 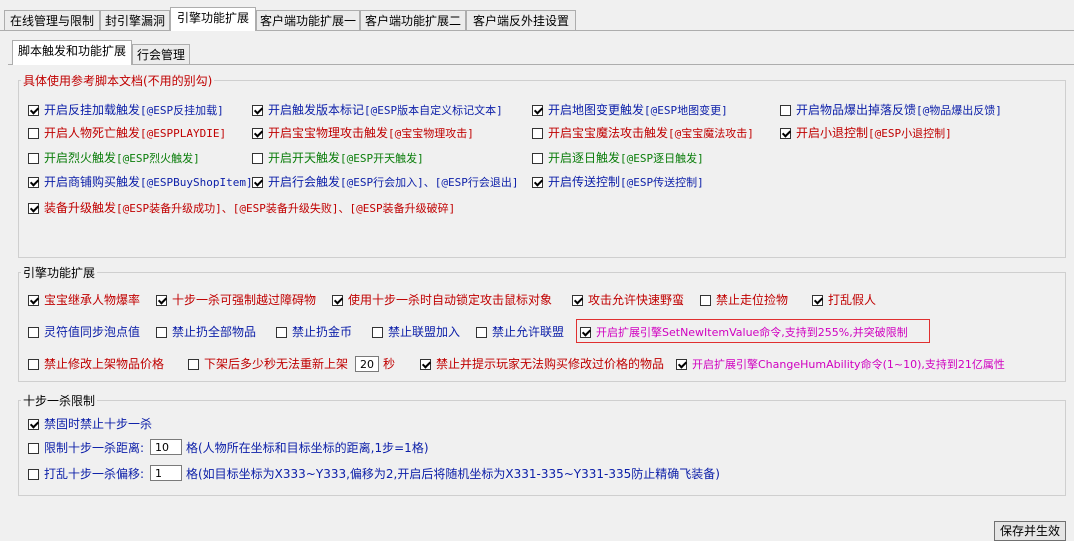 I want to click on checkbox-change-hum-ability: 开启扩展引擎ChangeHumAbility命令(1~10),支持到21亿属性, so click(x=840, y=364).